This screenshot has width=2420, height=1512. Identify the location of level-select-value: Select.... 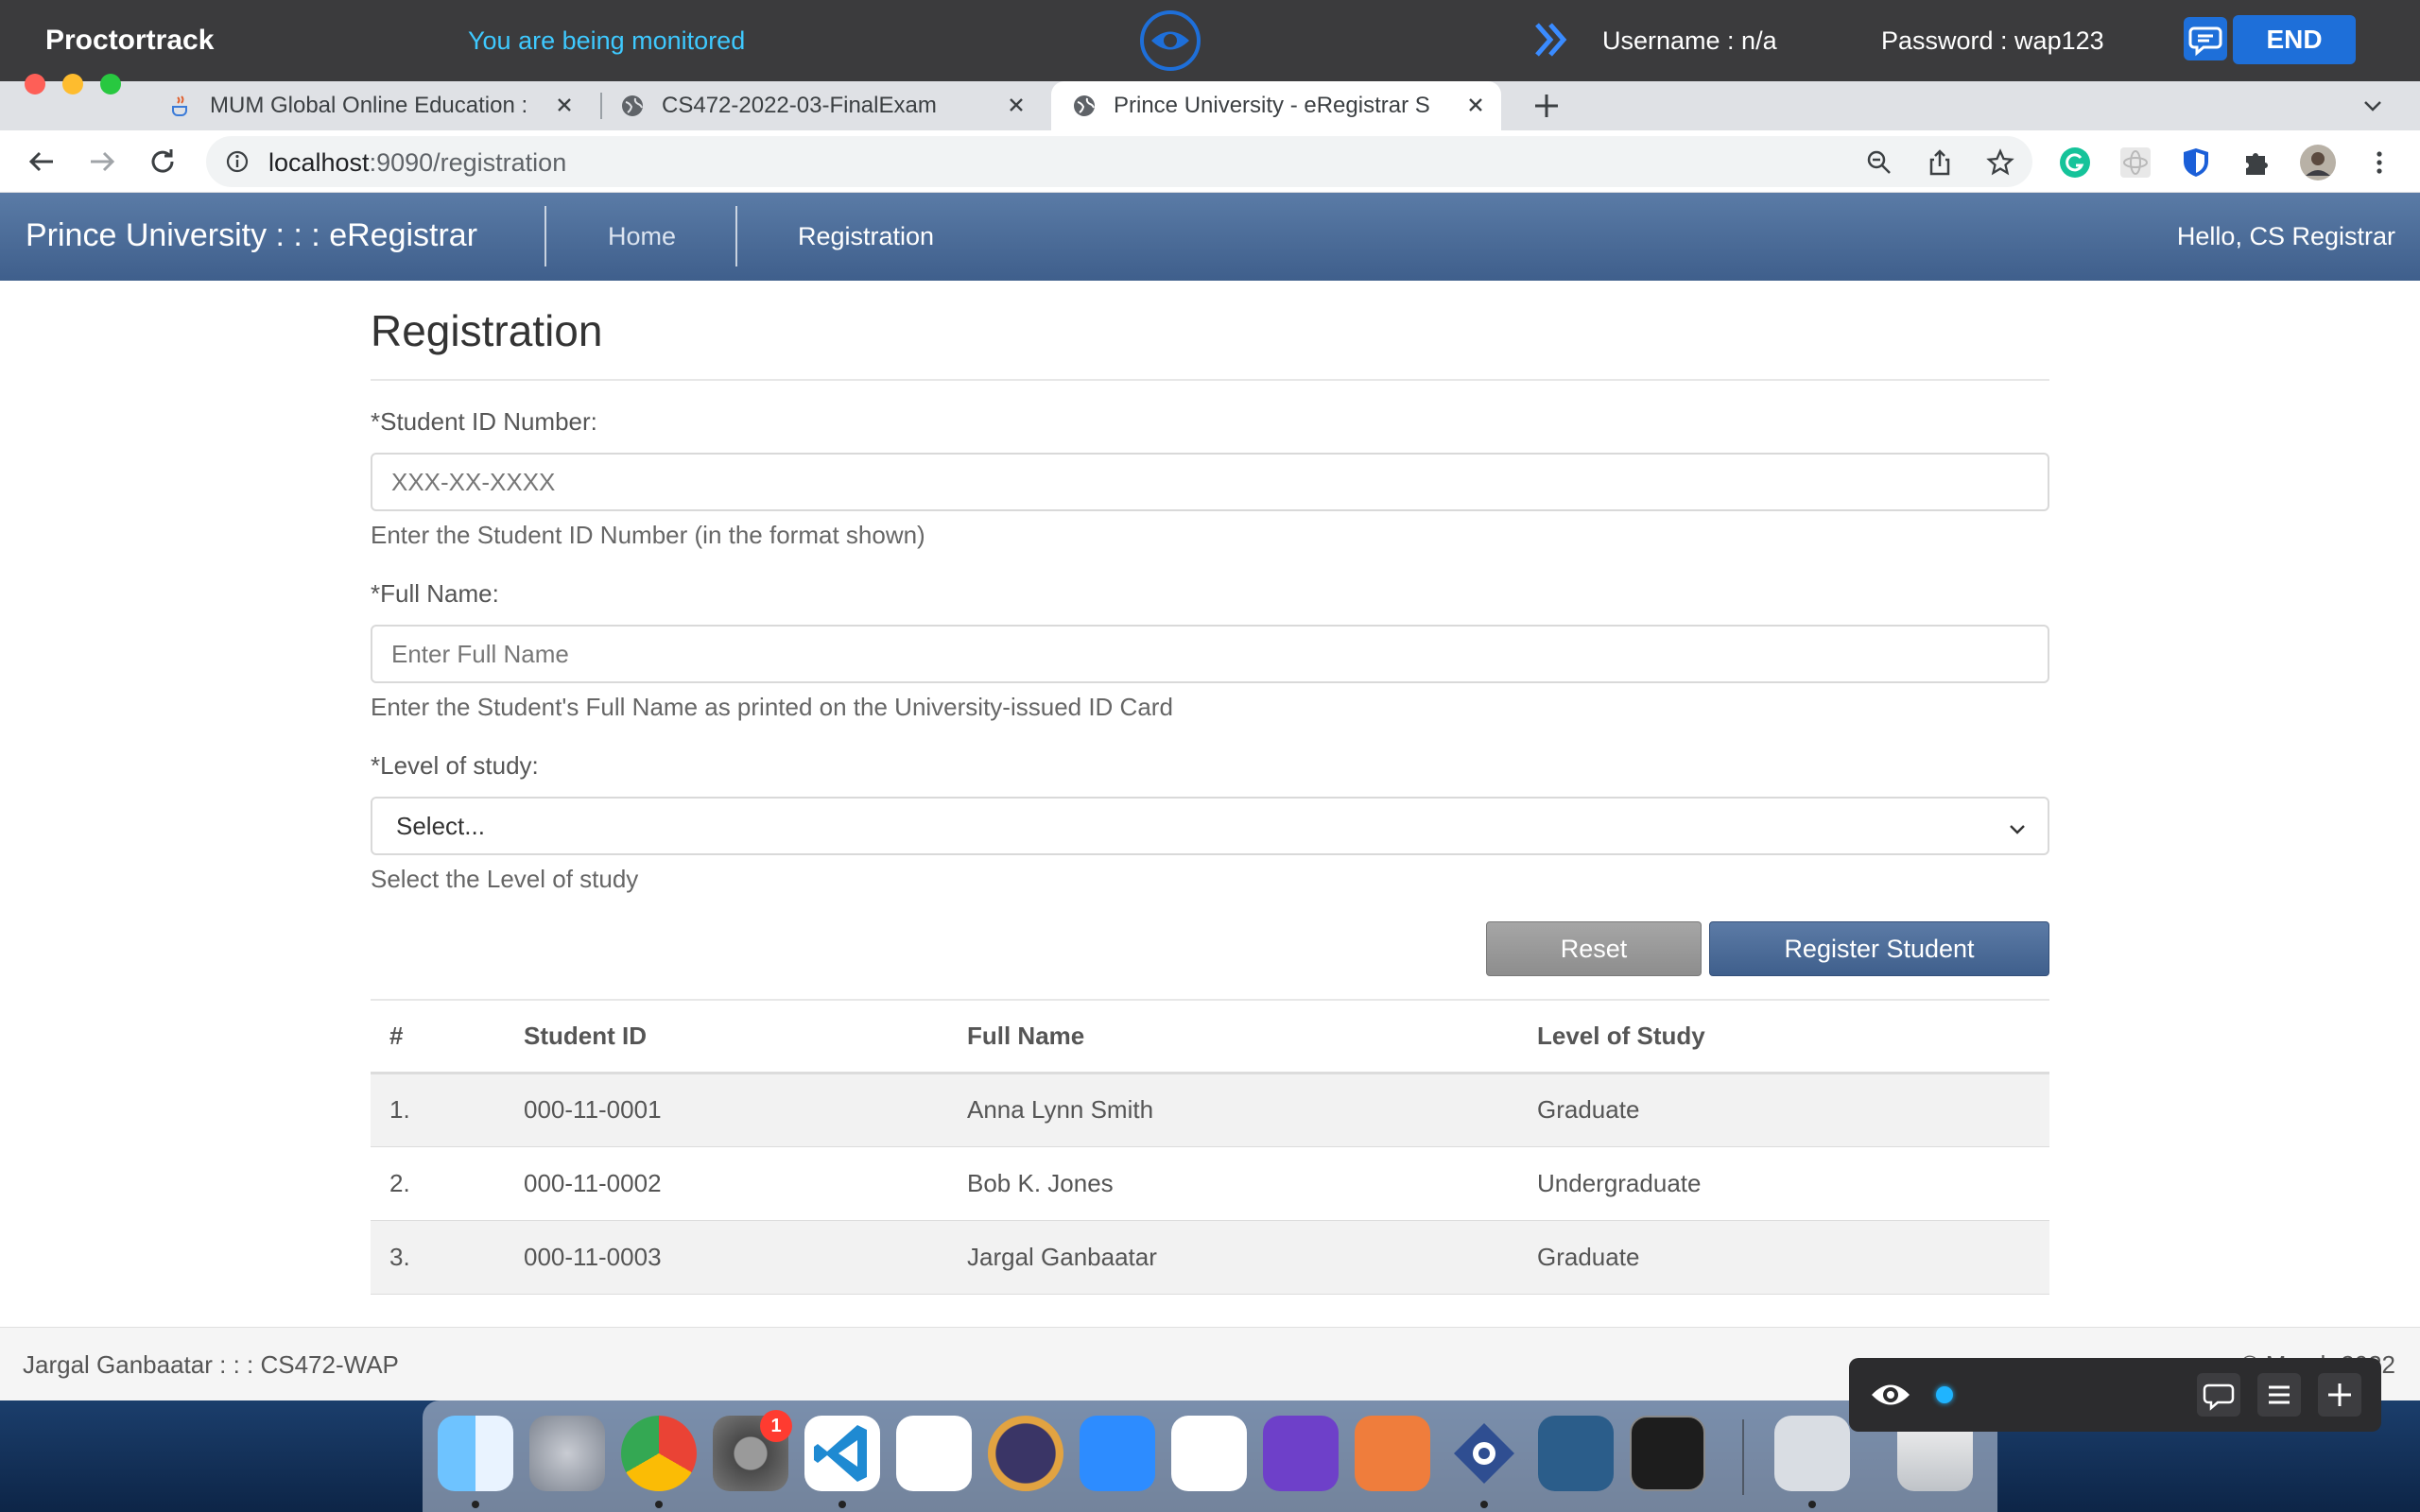
(440, 825).